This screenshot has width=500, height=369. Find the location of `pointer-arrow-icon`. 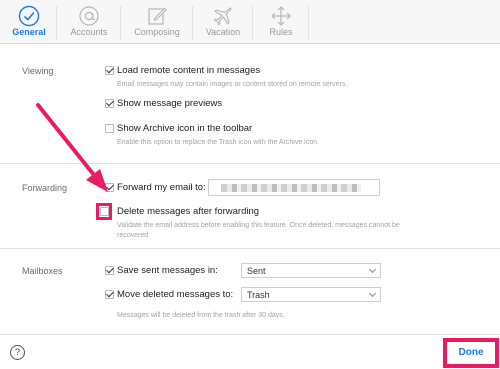

pointer-arrow-icon is located at coordinates (72, 147).